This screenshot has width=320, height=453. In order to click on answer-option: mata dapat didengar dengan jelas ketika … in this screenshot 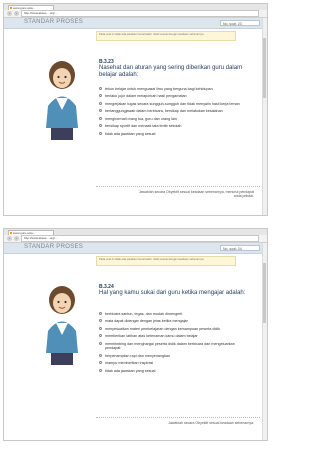, I will do `click(174, 321)`.